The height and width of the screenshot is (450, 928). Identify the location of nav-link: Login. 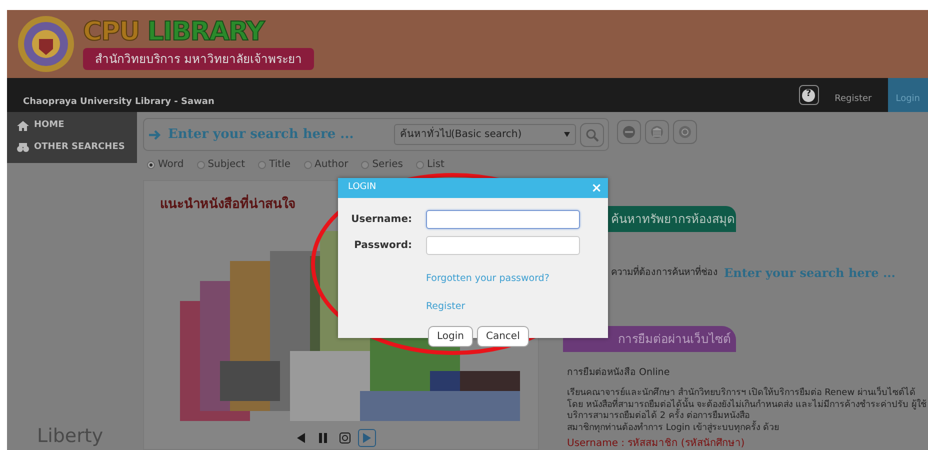
(908, 95).